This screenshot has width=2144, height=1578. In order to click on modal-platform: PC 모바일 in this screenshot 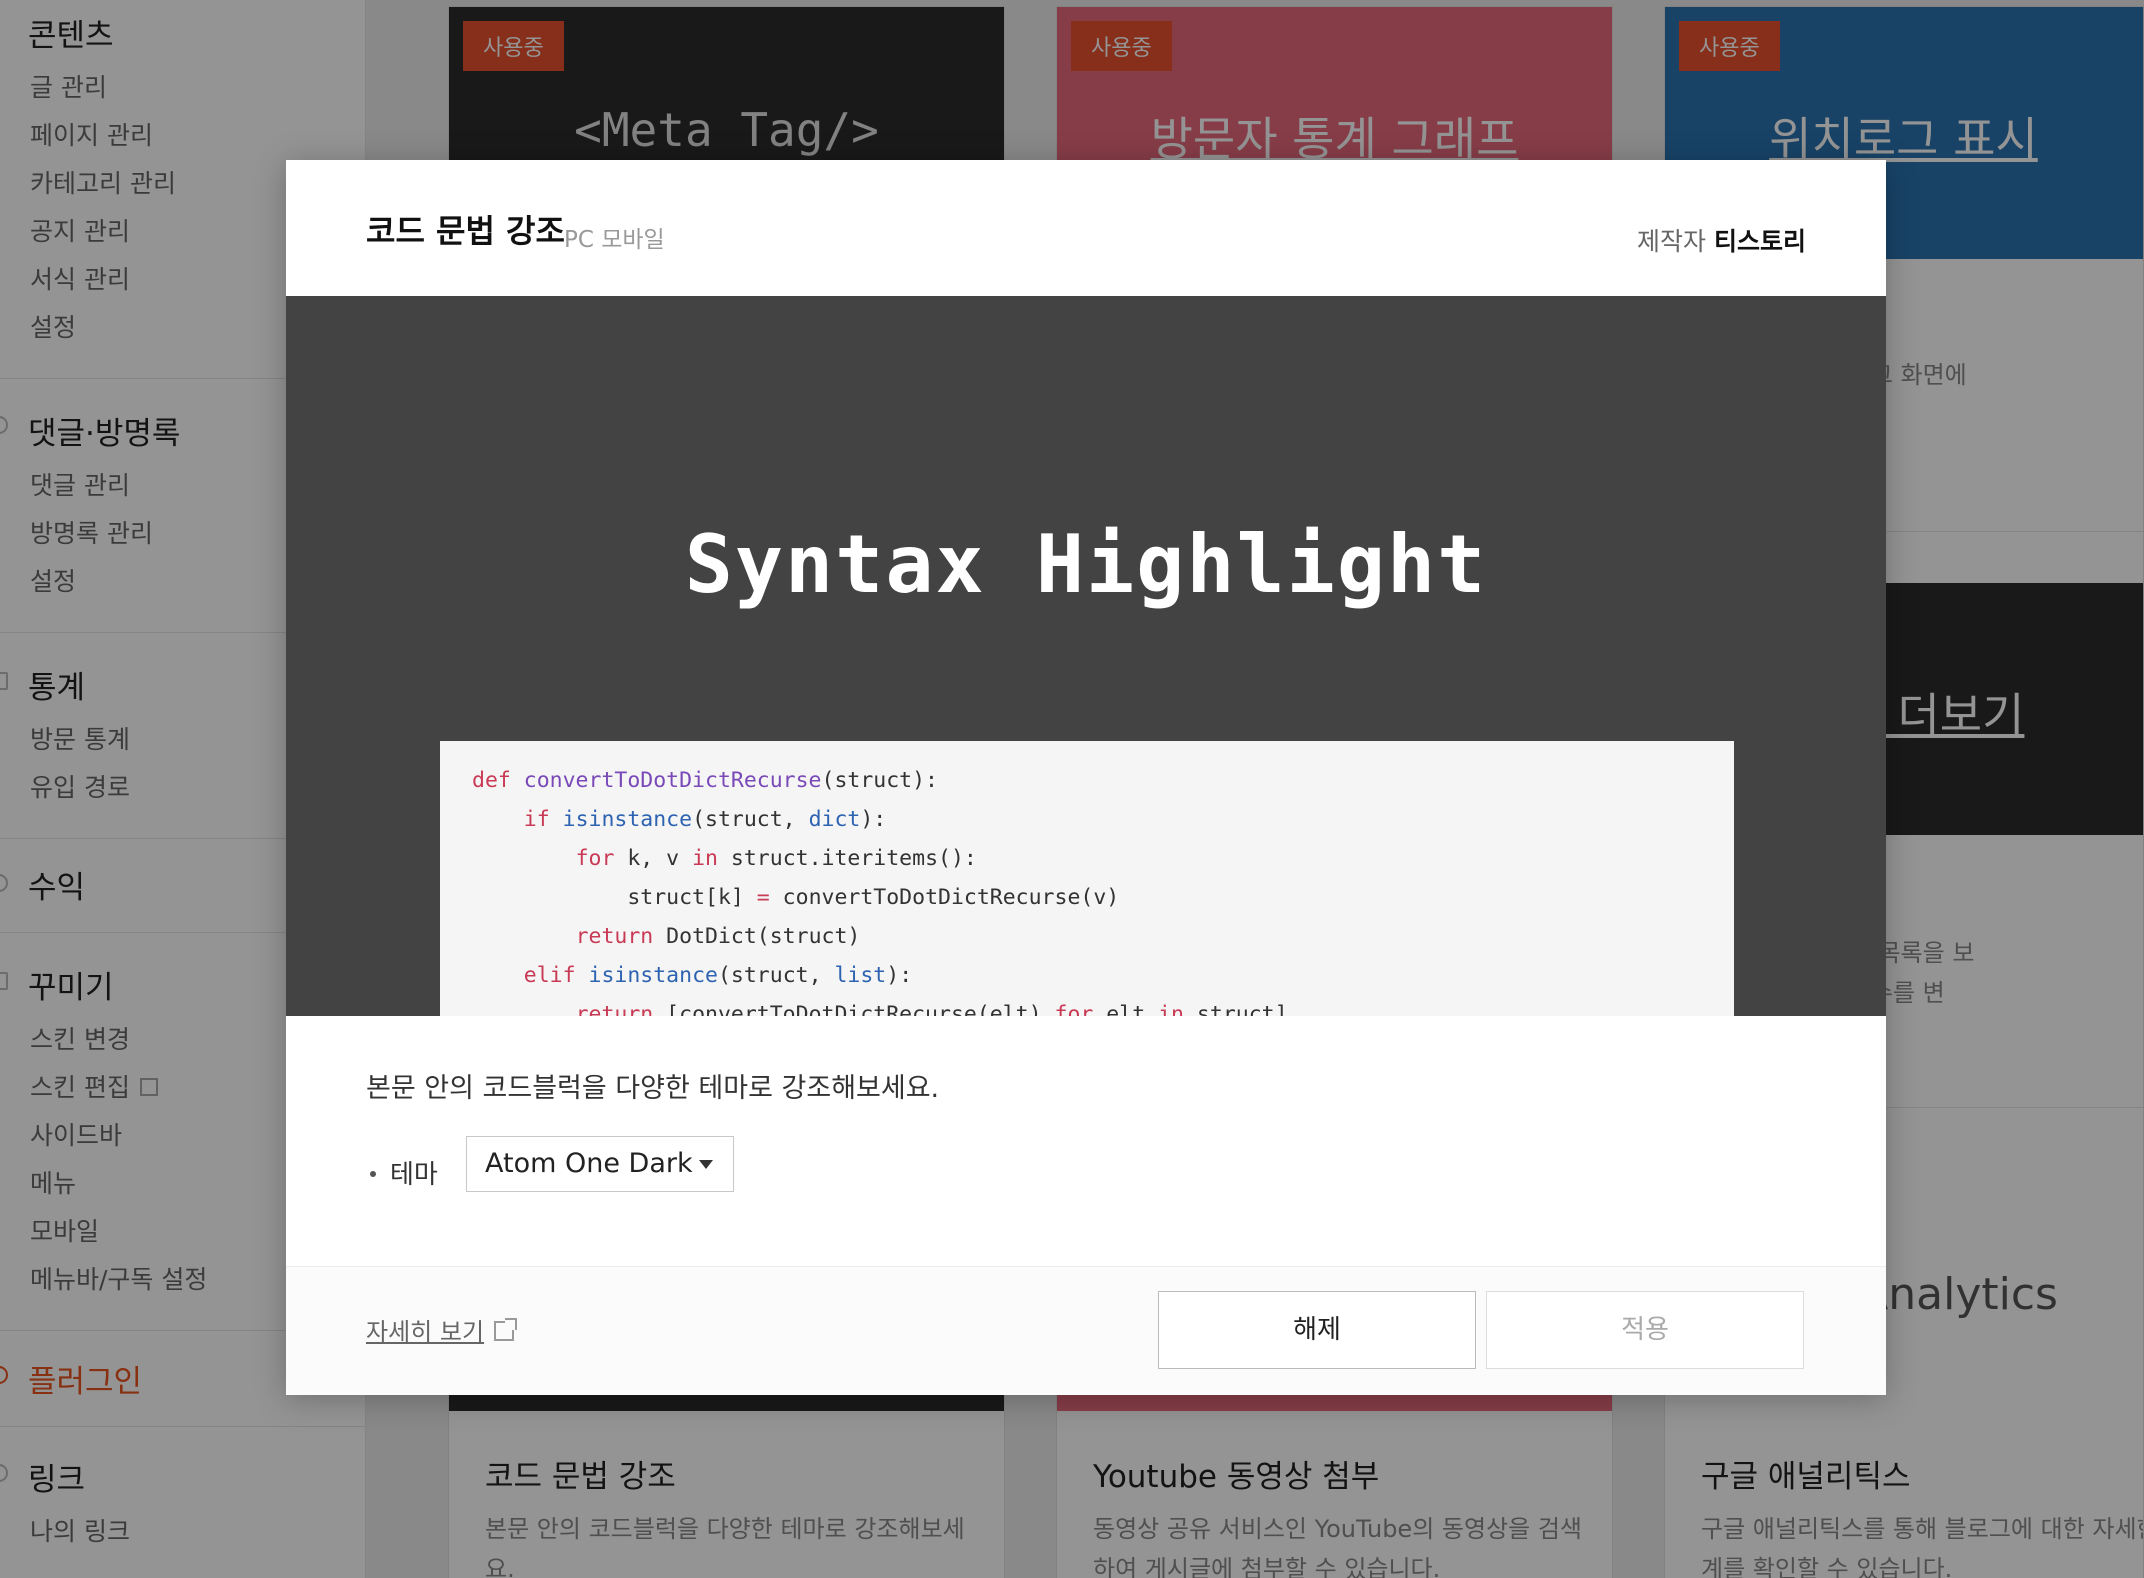, I will do `click(614, 240)`.